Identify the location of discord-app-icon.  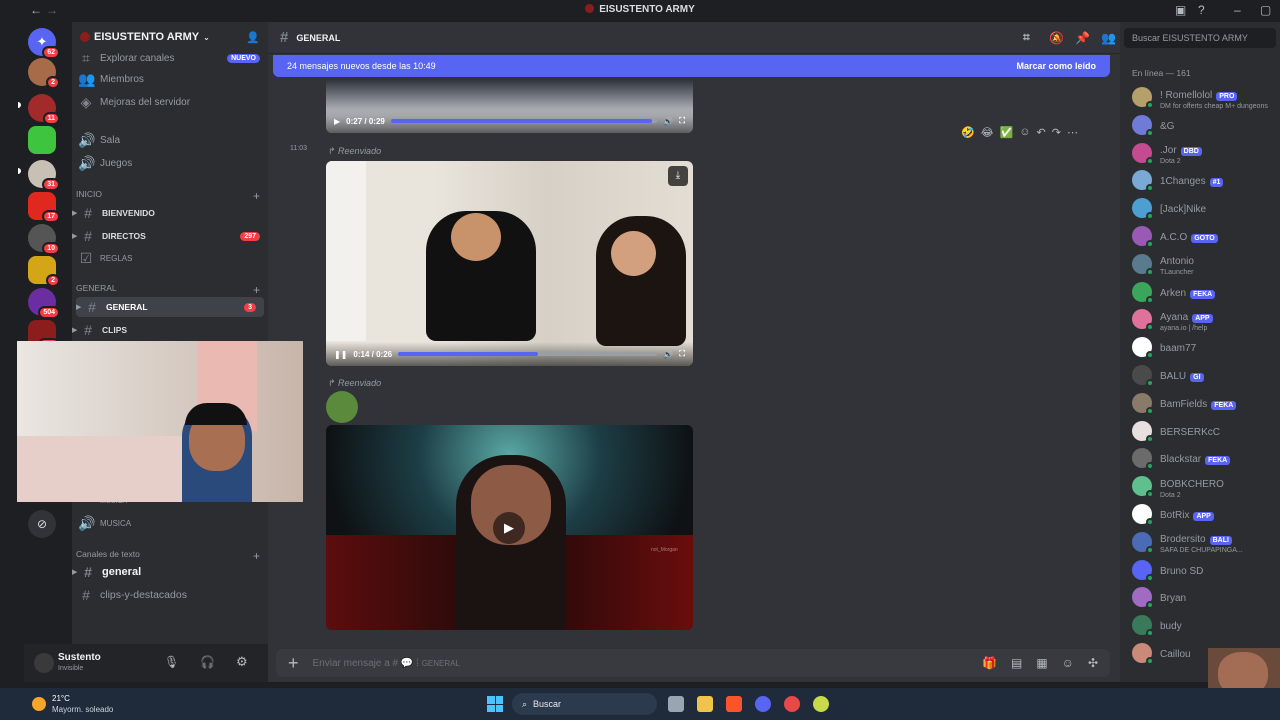
(763, 704).